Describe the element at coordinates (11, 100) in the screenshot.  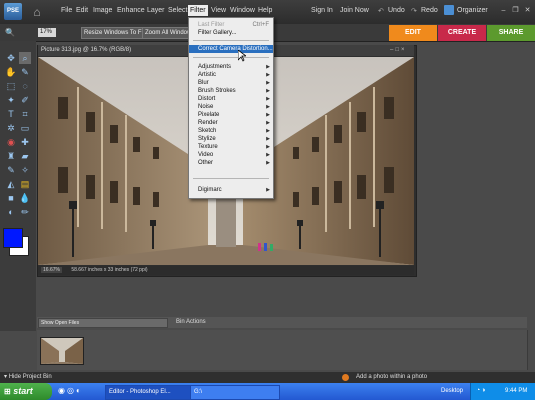
I see `magic-wand-icon: ✦` at that location.